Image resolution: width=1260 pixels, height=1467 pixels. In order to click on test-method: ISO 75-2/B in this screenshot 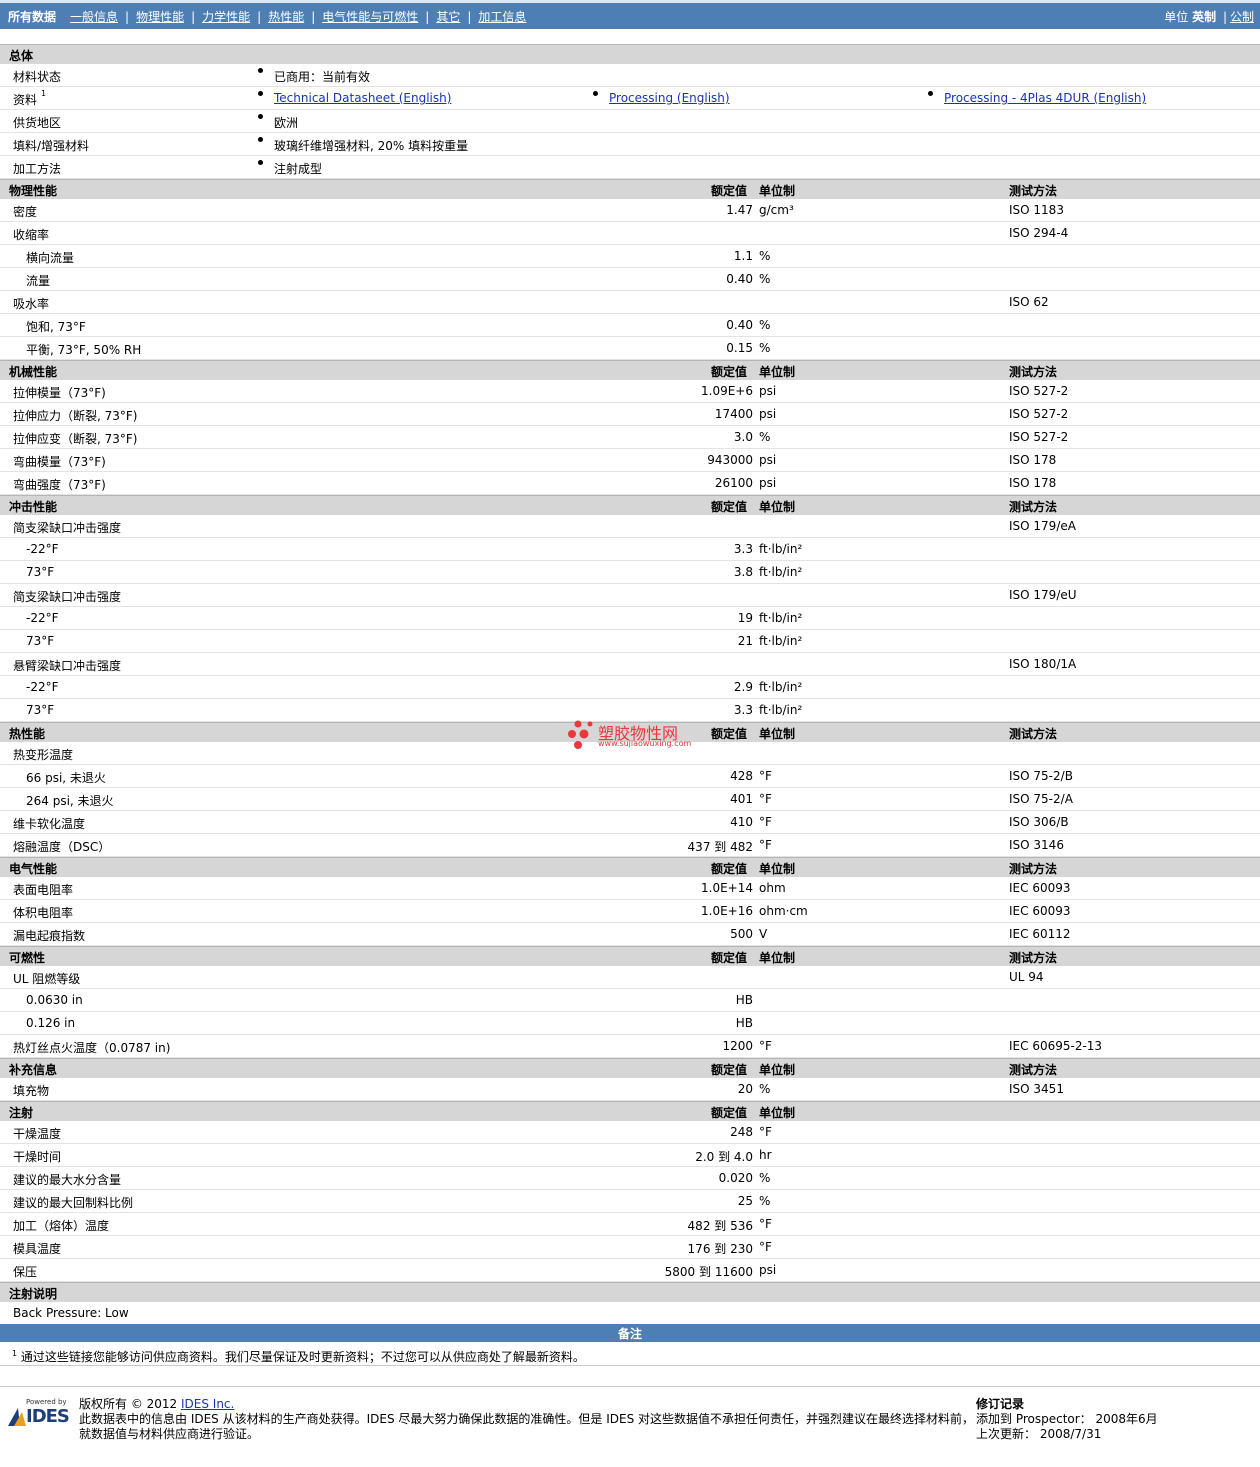, I will do `click(1041, 776)`.